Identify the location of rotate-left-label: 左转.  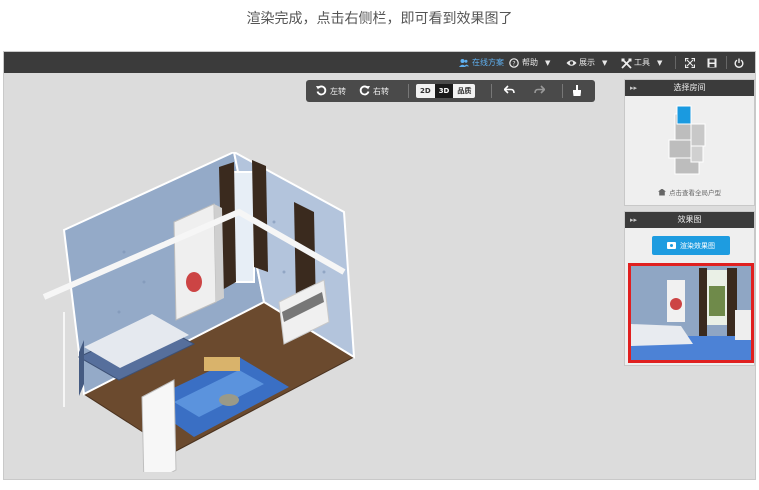
(338, 91).